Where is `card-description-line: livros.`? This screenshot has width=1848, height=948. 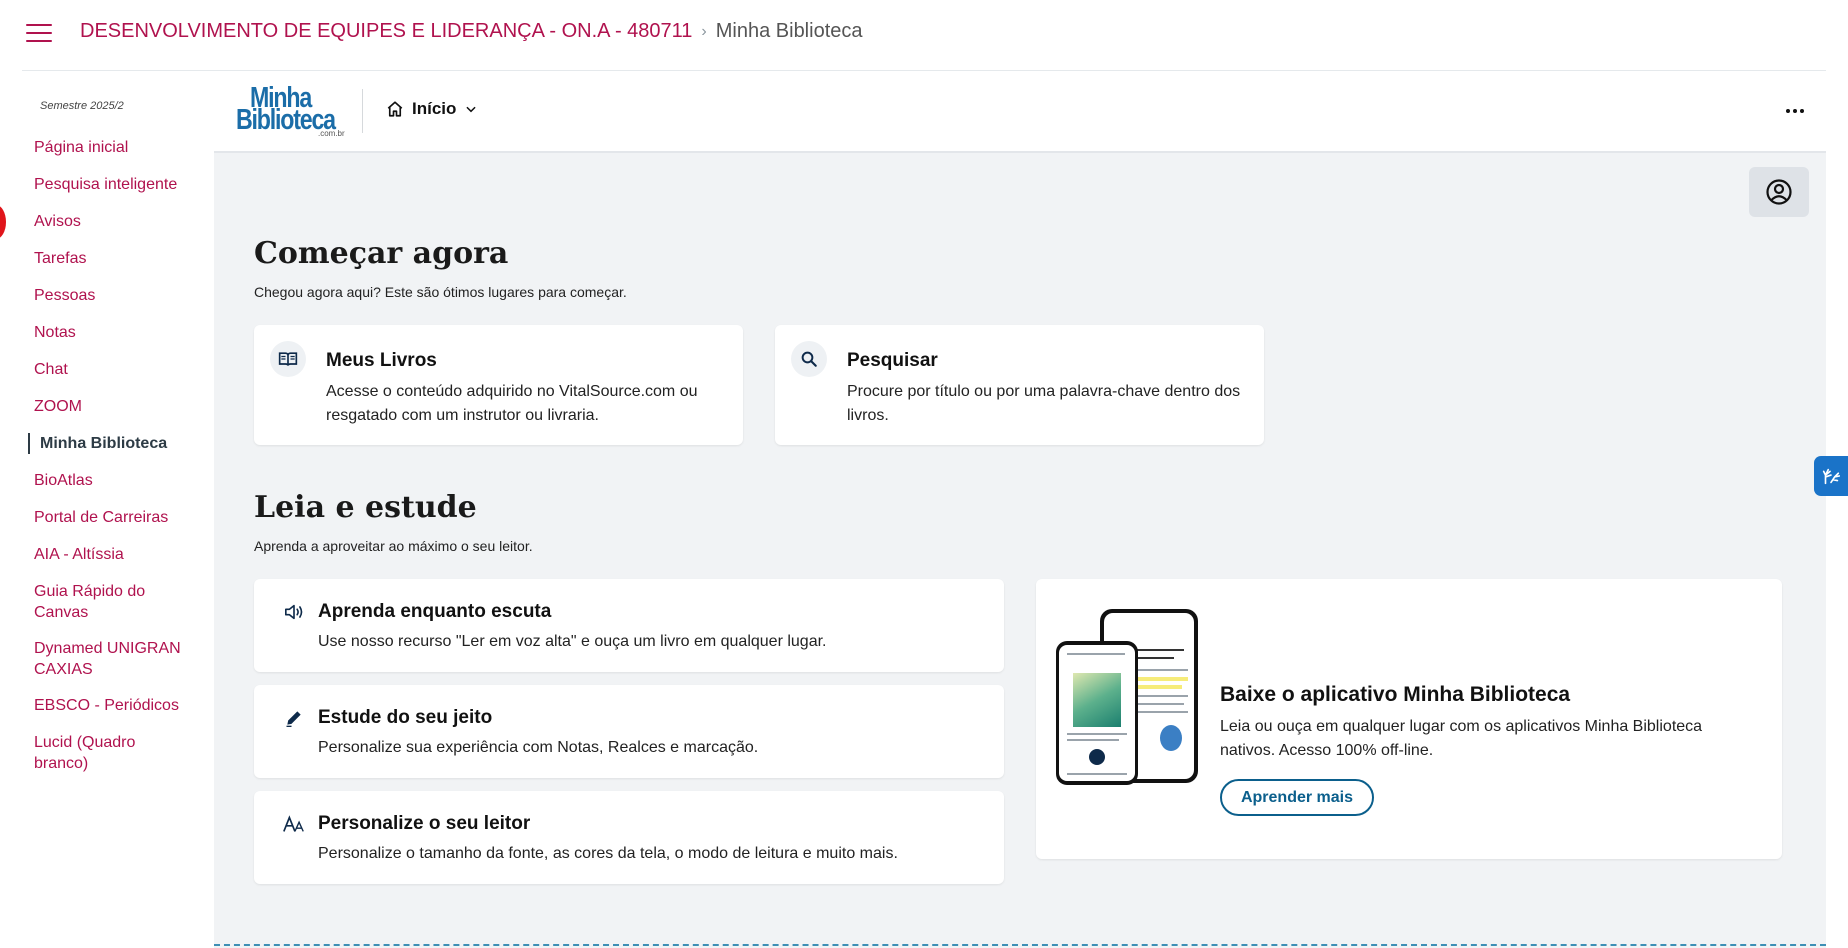
card-description-line: livros. is located at coordinates (868, 415).